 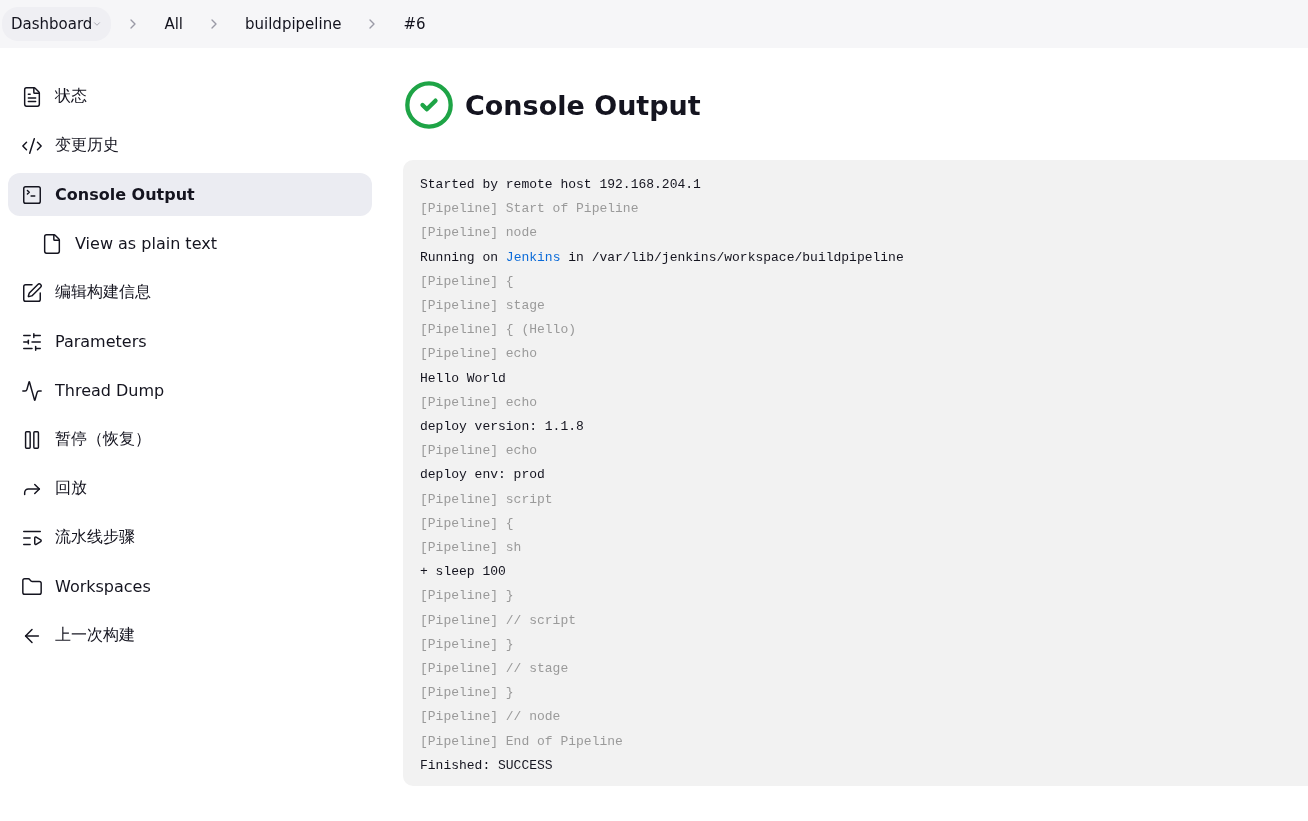 What do you see at coordinates (463, 572) in the screenshot?
I see `console-line: + sleep 100` at bounding box center [463, 572].